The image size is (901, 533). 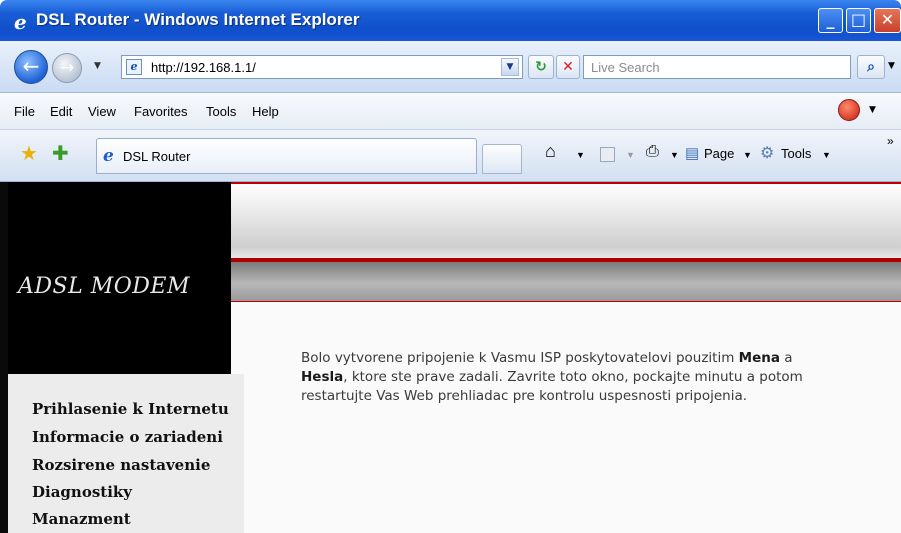 What do you see at coordinates (830, 20) in the screenshot?
I see `minimize-button: _` at bounding box center [830, 20].